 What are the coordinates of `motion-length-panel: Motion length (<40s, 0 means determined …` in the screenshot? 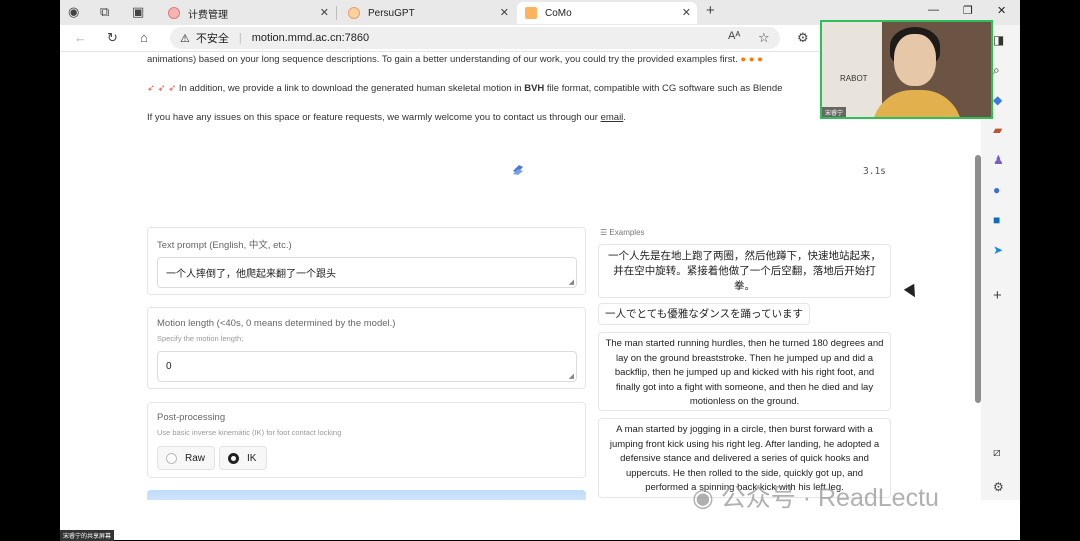 It's located at (366, 348).